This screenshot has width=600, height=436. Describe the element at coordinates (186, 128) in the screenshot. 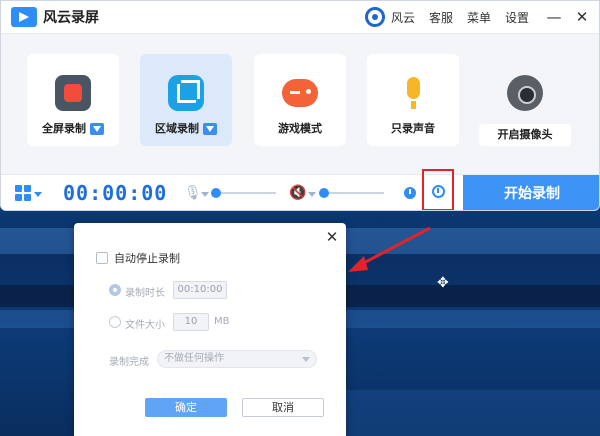

I see `mode-label: 区域录制` at that location.